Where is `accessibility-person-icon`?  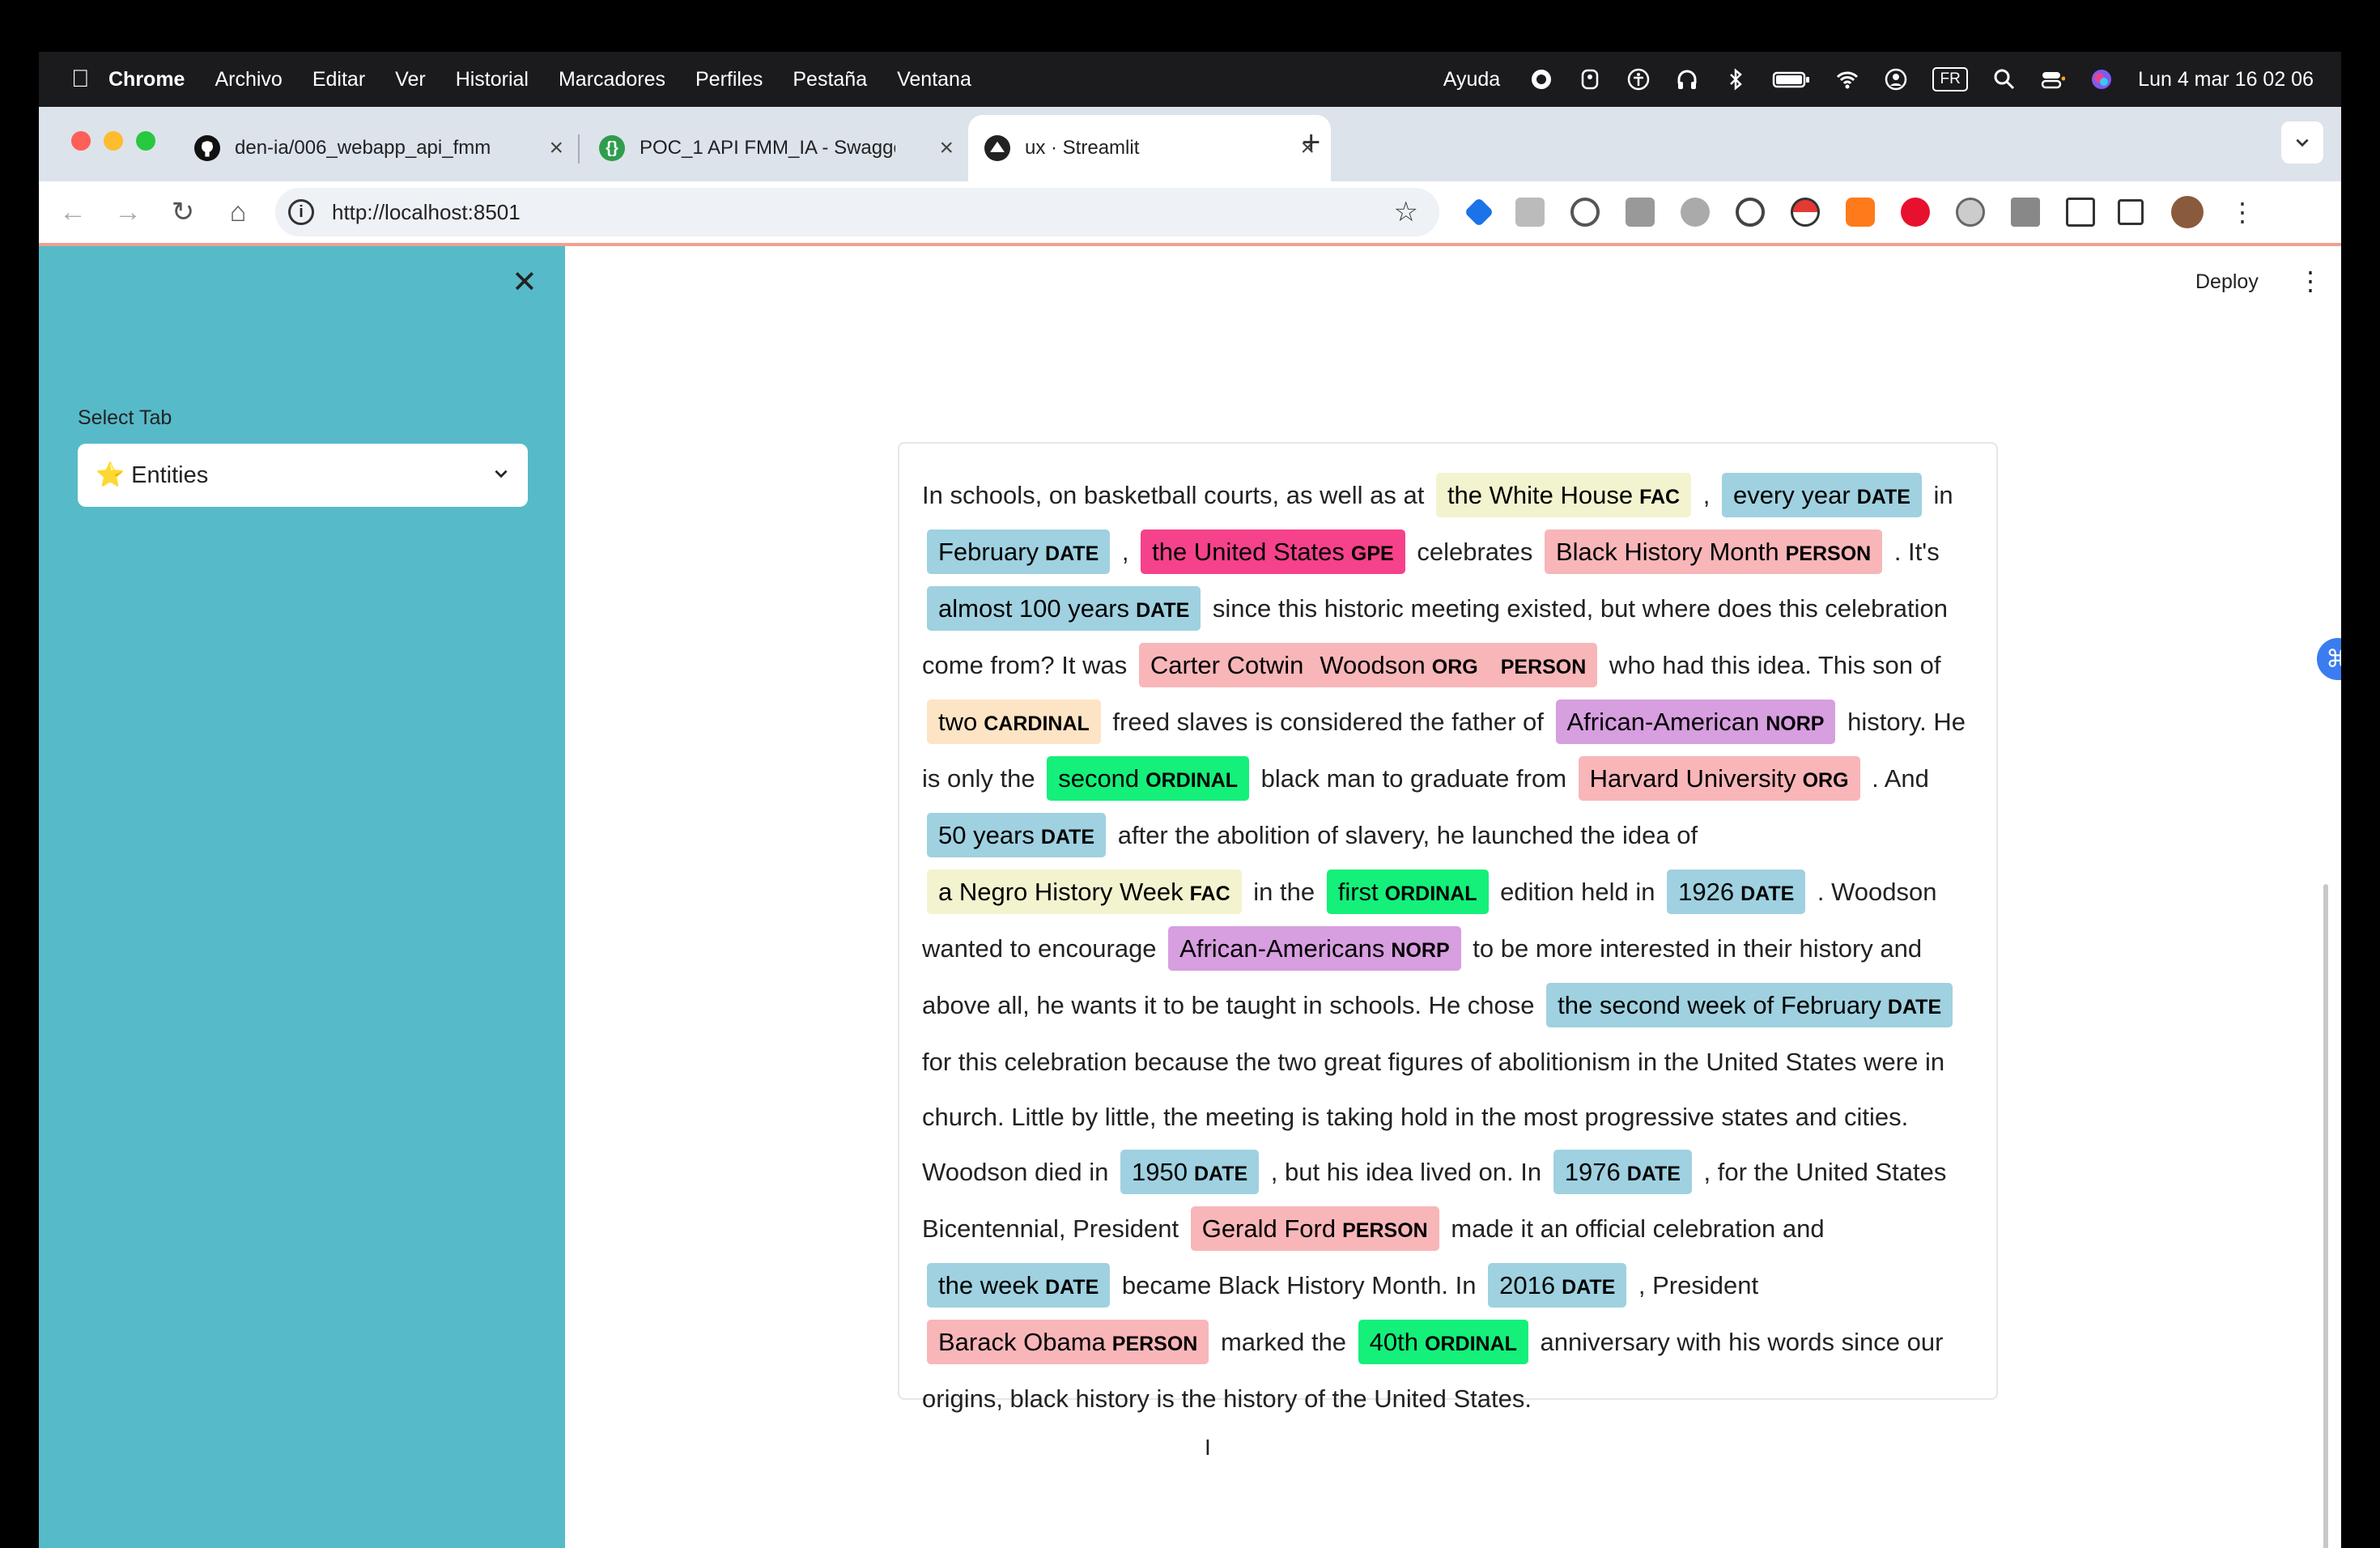
accessibility-person-icon is located at coordinates (1590, 79).